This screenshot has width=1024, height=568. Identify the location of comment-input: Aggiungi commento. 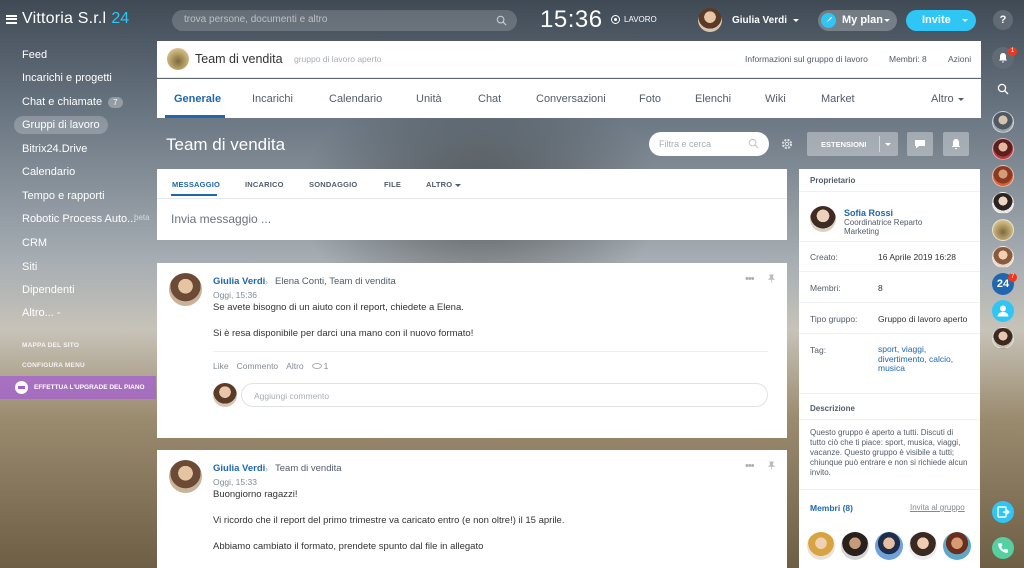
(504, 395).